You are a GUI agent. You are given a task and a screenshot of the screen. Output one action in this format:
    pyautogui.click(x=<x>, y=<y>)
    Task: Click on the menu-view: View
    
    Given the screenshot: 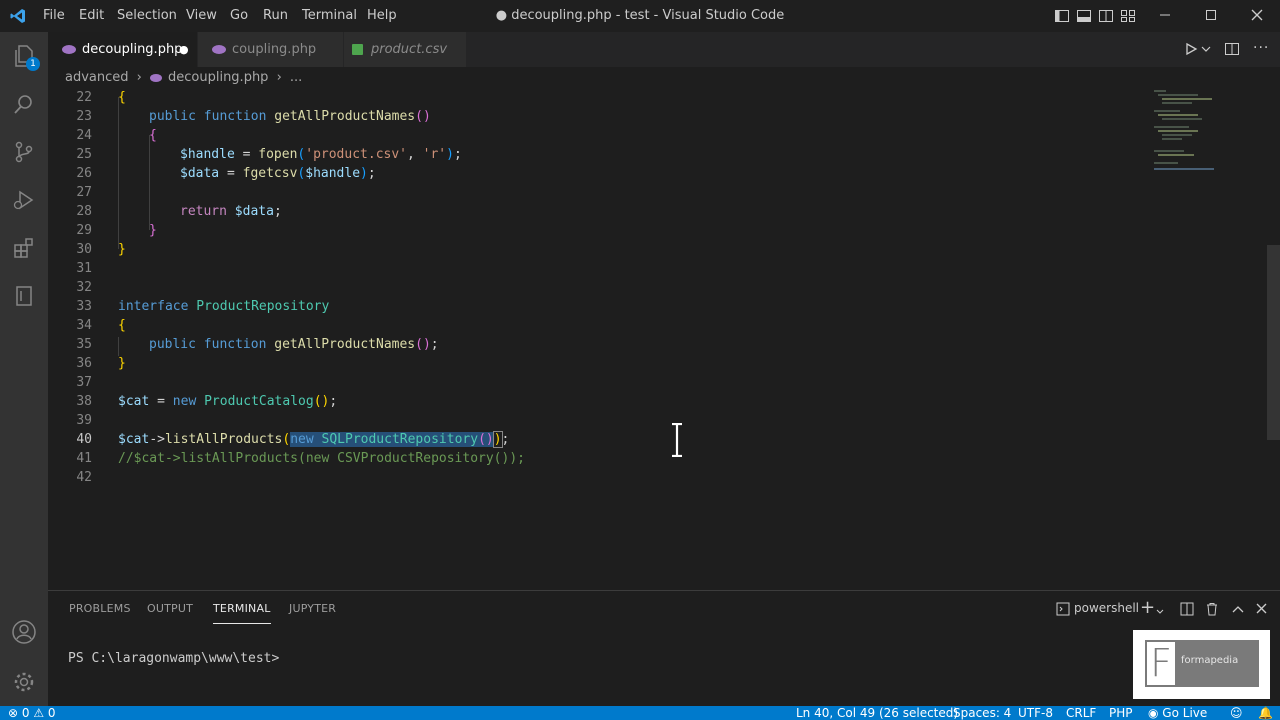 What is the action you would take?
    pyautogui.click(x=201, y=16)
    